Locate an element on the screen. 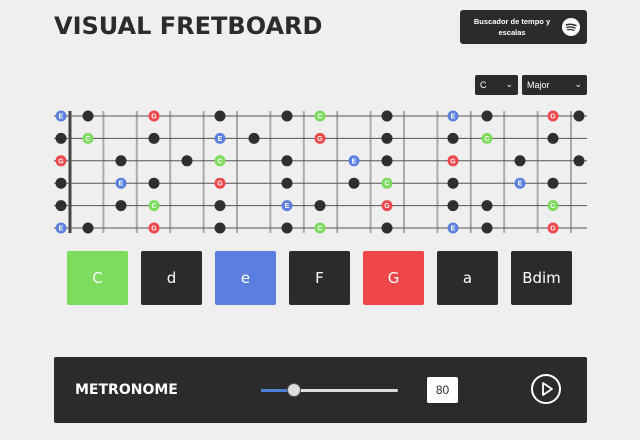  chord-button-c: C is located at coordinates (97, 278).